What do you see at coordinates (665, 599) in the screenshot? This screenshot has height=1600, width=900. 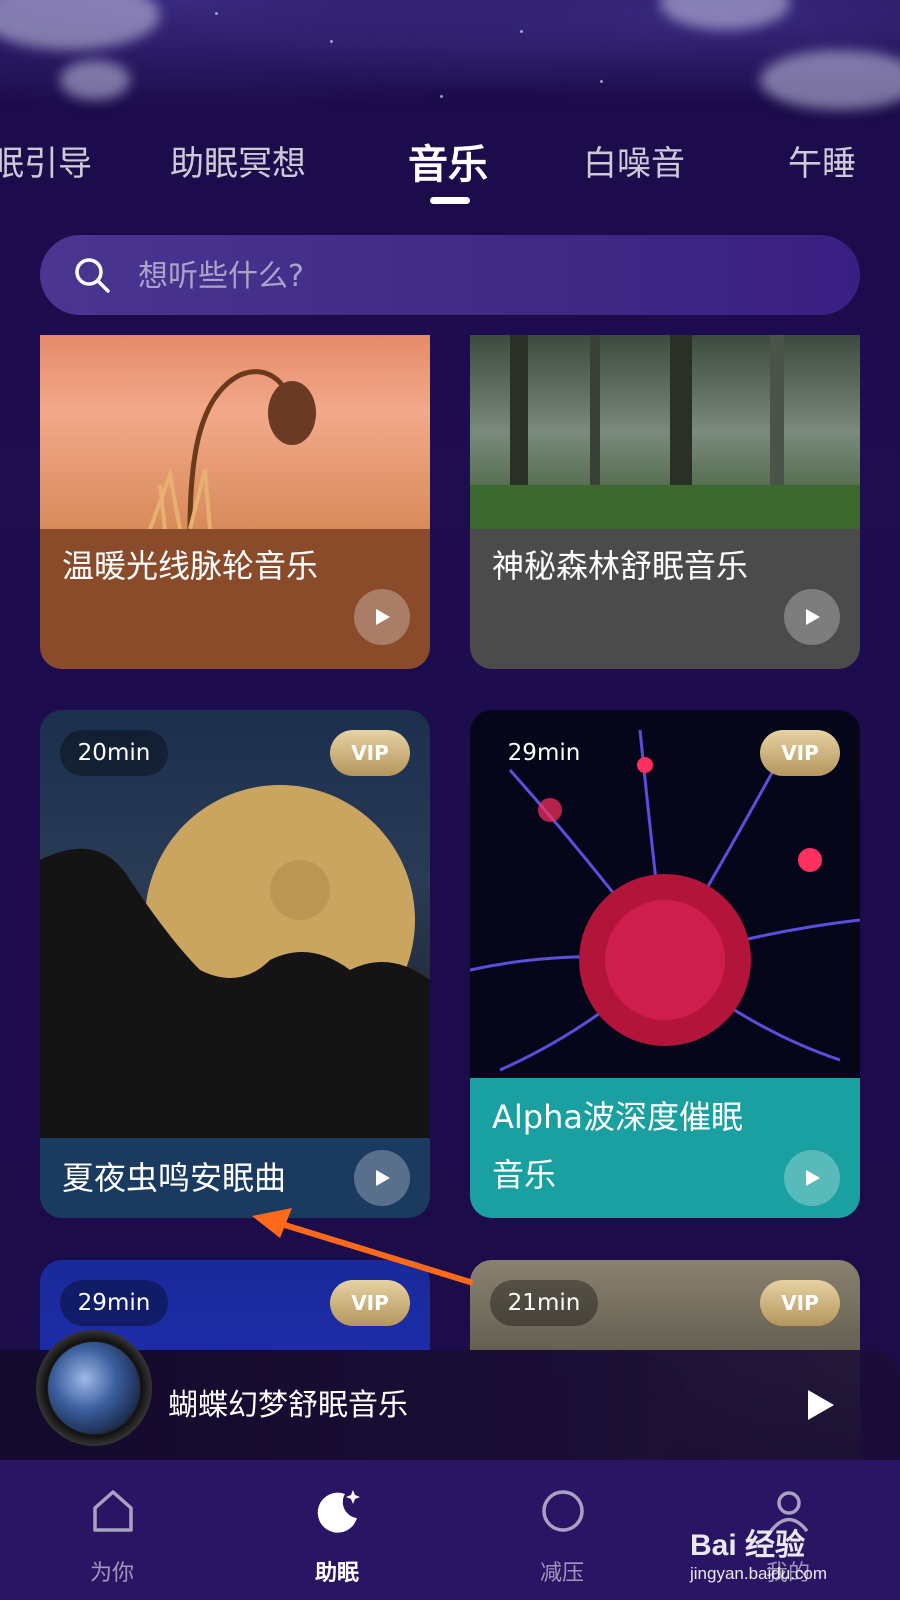 I see `card-caption: 神秘森林舒眠音乐` at bounding box center [665, 599].